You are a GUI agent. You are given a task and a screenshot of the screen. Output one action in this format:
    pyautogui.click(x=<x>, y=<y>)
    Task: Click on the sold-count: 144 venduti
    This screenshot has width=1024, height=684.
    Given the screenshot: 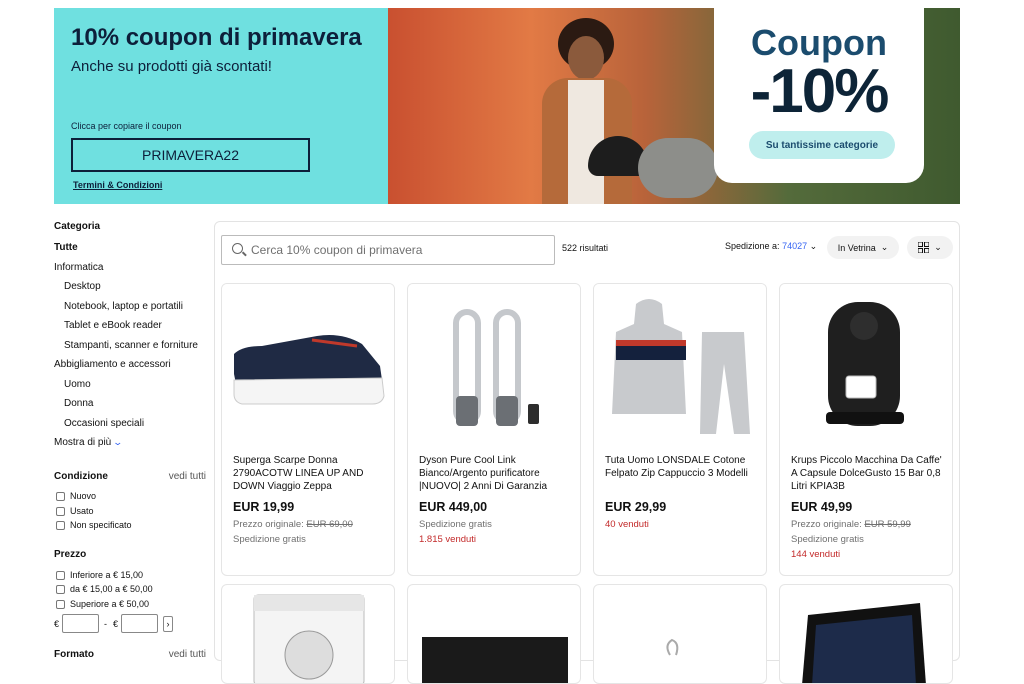 What is the action you would take?
    pyautogui.click(x=816, y=554)
    